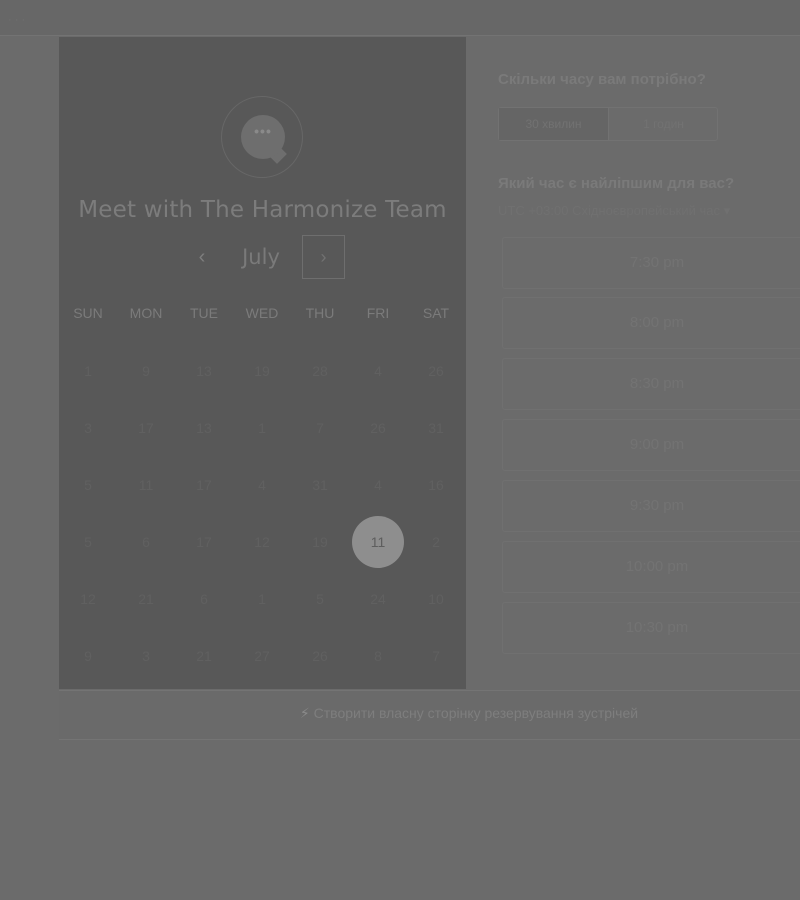 Image resolution: width=800 pixels, height=900 pixels. What do you see at coordinates (320, 313) in the screenshot?
I see `weekday-thu: THU` at bounding box center [320, 313].